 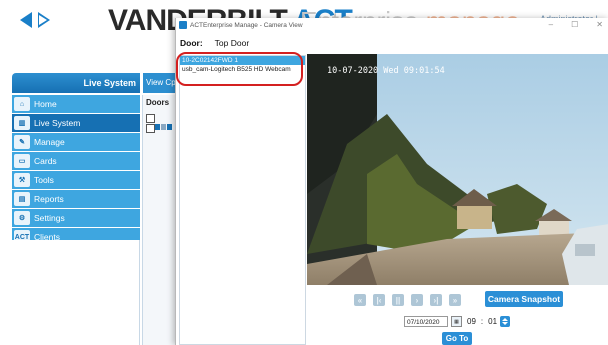 What do you see at coordinates (457, 338) in the screenshot?
I see `go-to-button: Go To` at bounding box center [457, 338].